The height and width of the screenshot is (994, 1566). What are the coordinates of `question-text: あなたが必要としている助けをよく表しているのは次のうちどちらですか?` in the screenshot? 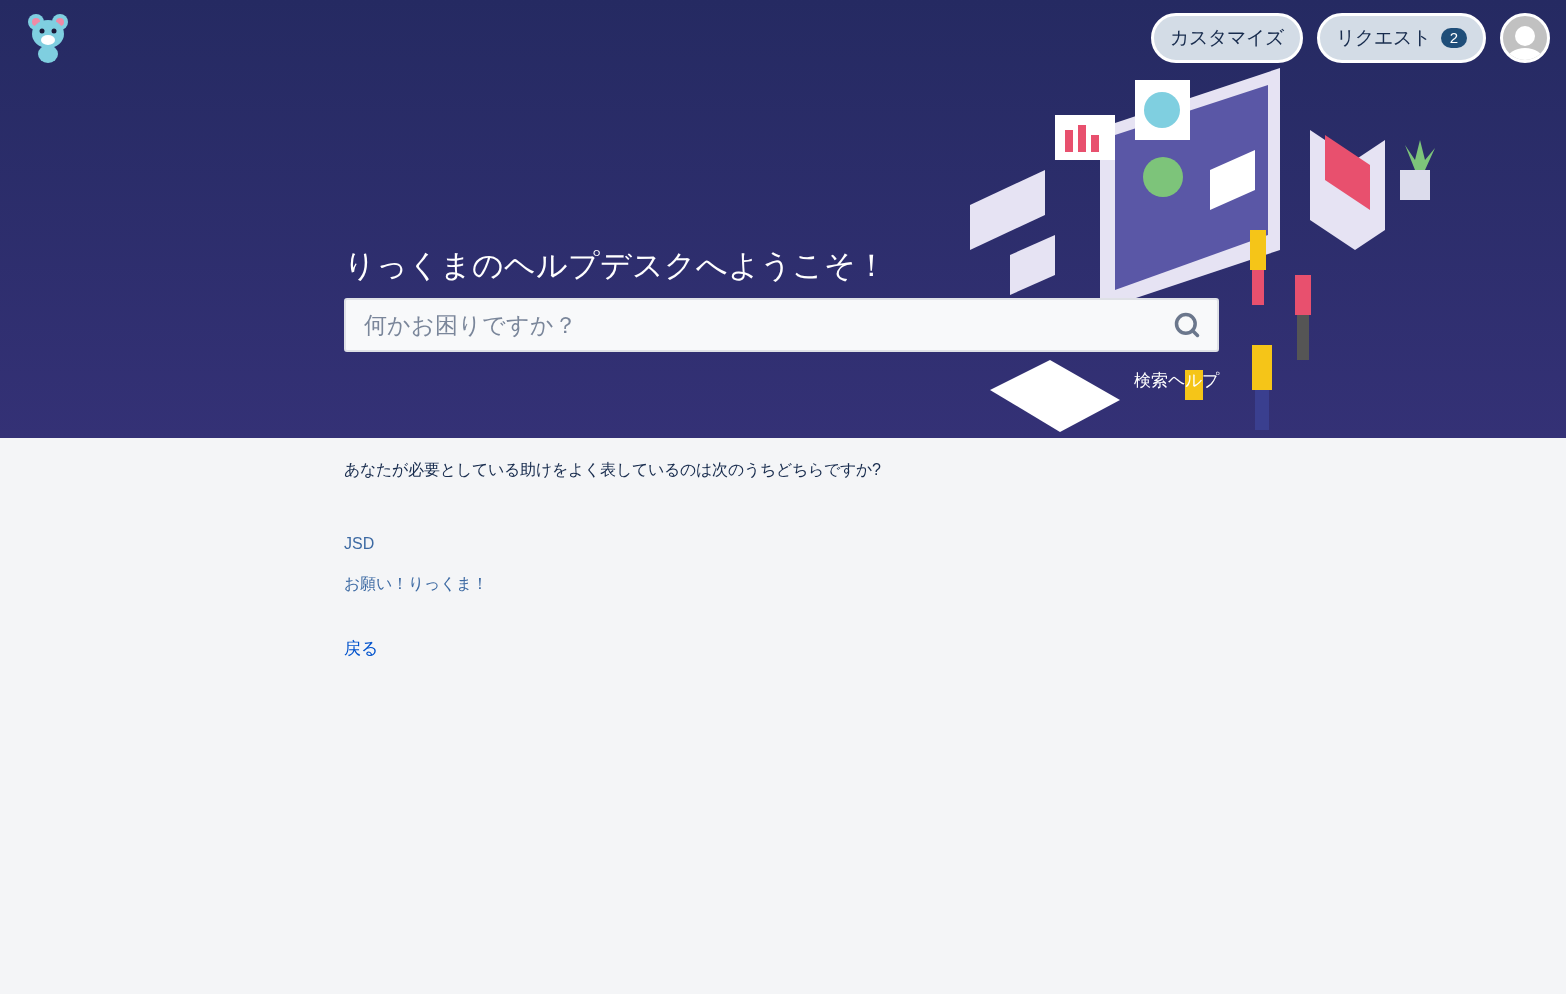 It's located at (612, 470).